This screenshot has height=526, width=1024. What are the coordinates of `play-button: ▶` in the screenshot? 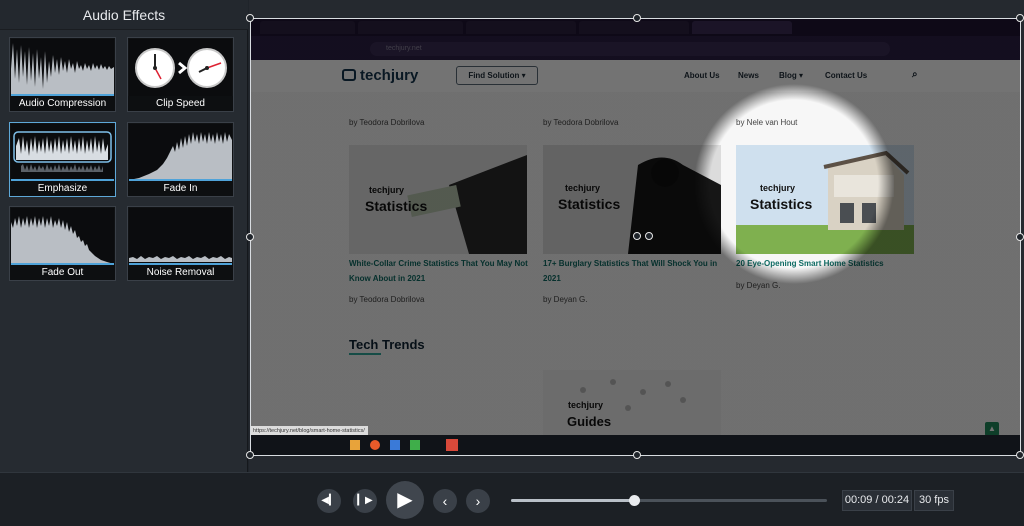 It's located at (405, 500).